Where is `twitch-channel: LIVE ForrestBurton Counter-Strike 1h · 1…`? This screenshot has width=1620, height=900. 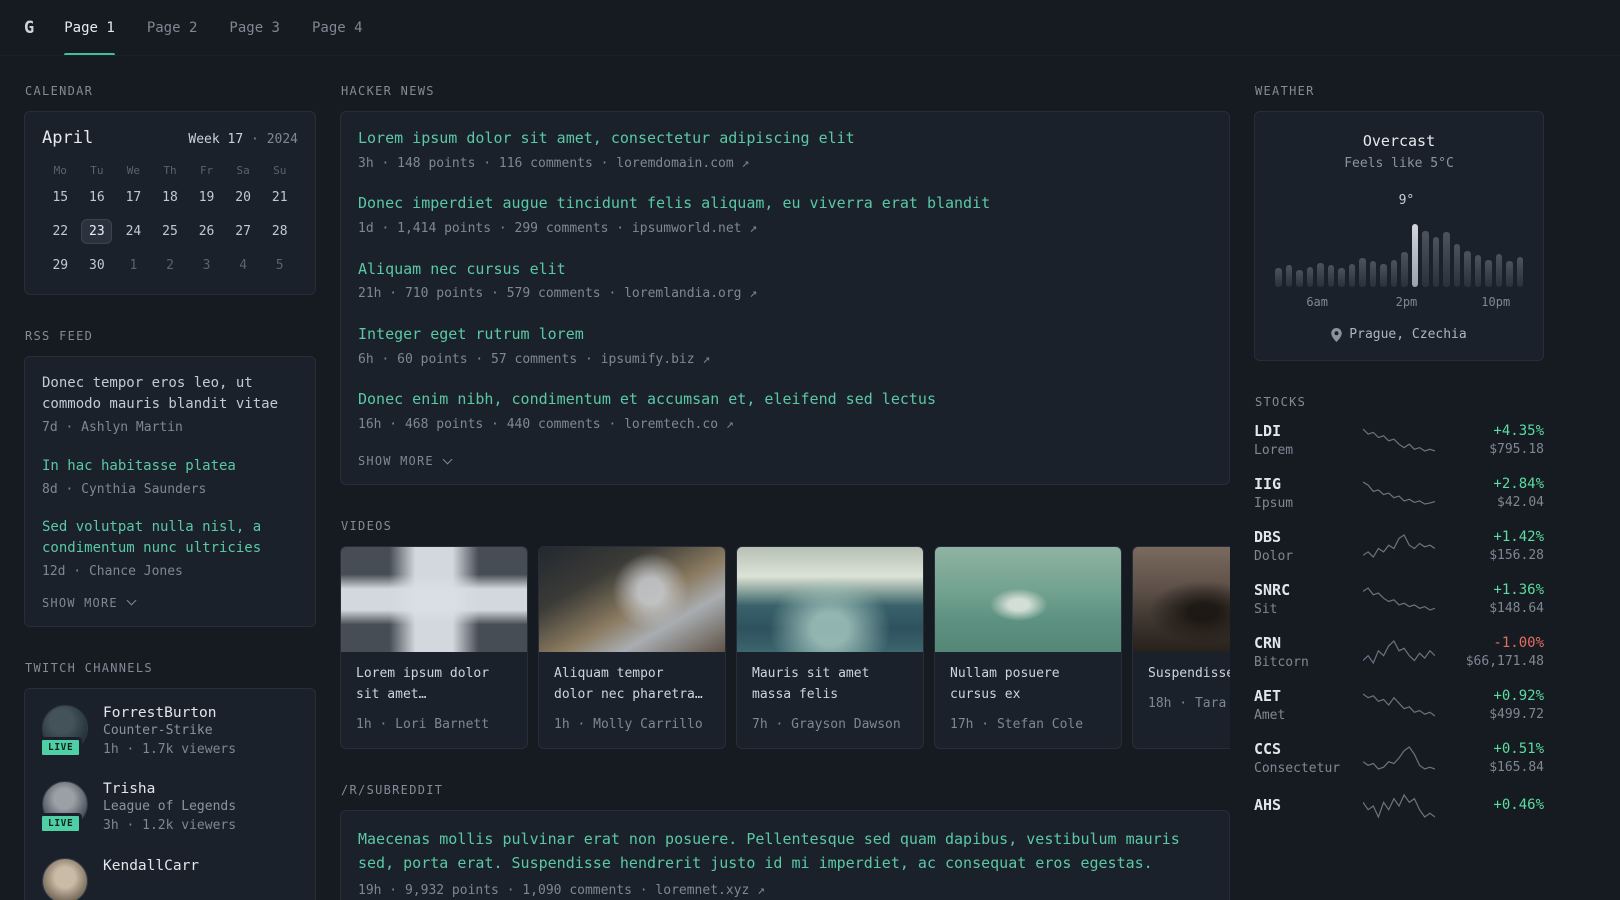 twitch-channel: LIVE ForrestBurton Counter-Strike 1h · 1… is located at coordinates (168, 732).